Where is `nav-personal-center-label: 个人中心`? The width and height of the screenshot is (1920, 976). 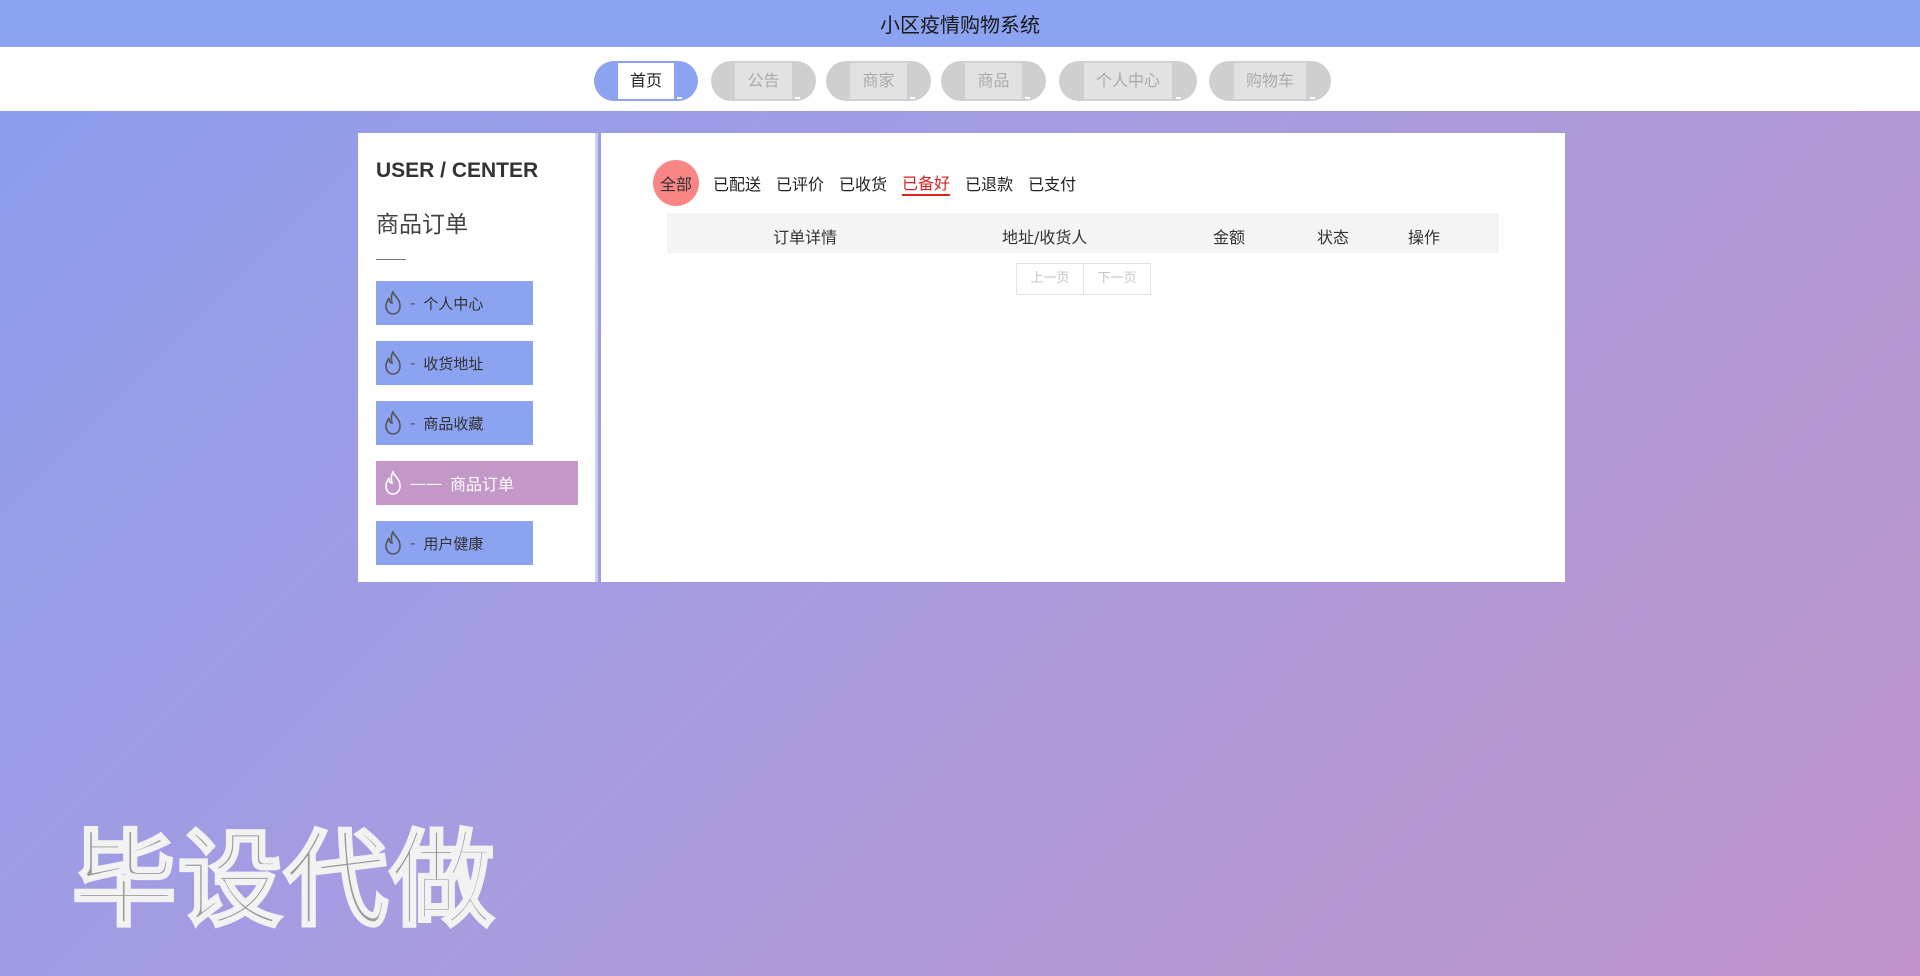
nav-personal-center-label: 个人中心 is located at coordinates (1127, 81).